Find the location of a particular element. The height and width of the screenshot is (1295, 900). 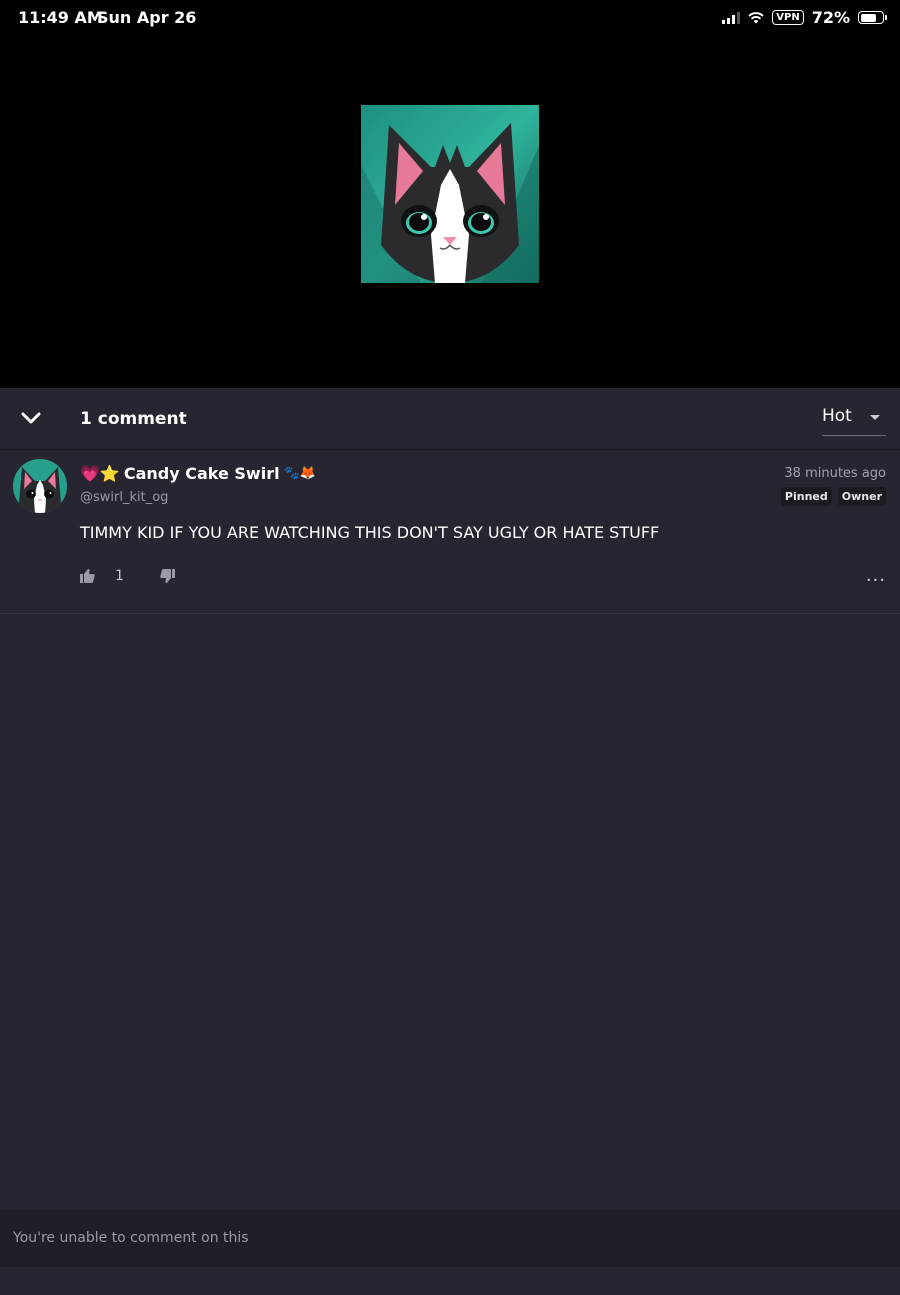

status-indicators: VPN 72% is located at coordinates (804, 17).